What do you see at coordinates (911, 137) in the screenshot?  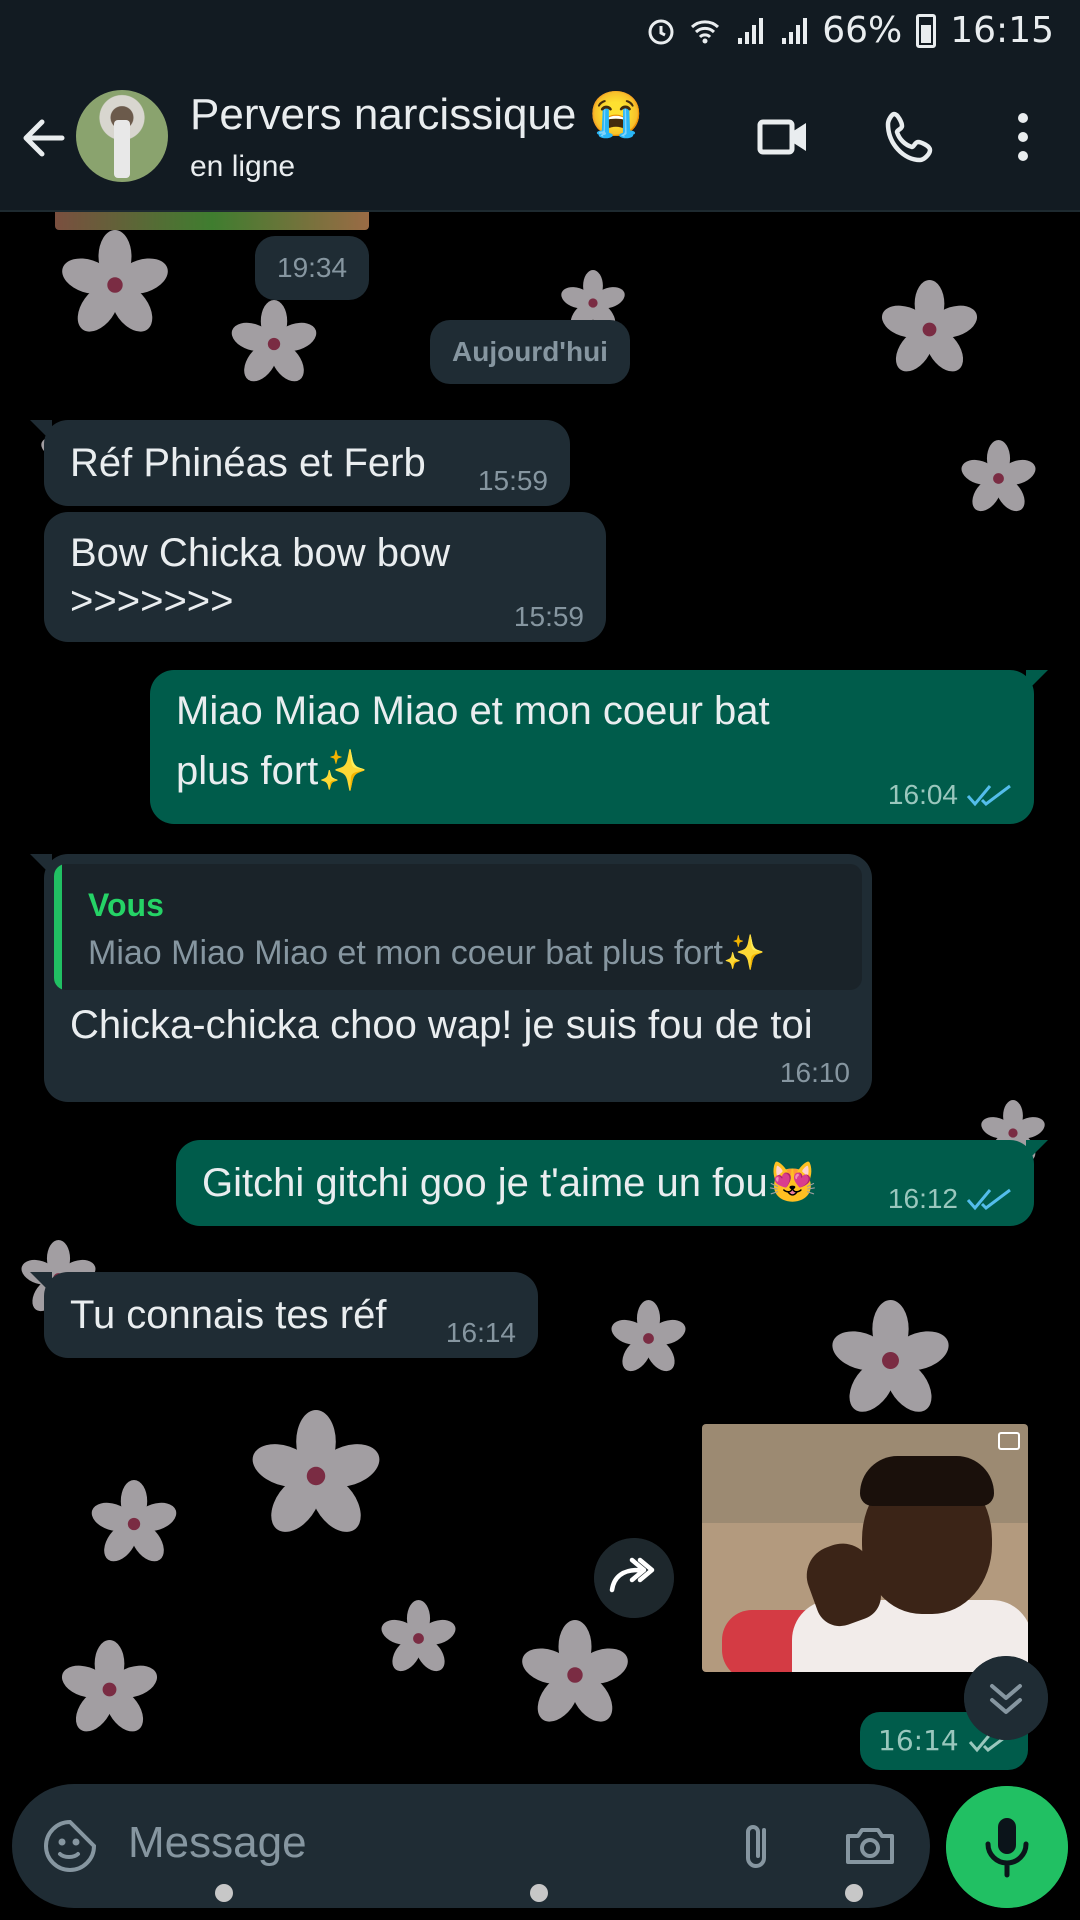 I see `phone-icon` at bounding box center [911, 137].